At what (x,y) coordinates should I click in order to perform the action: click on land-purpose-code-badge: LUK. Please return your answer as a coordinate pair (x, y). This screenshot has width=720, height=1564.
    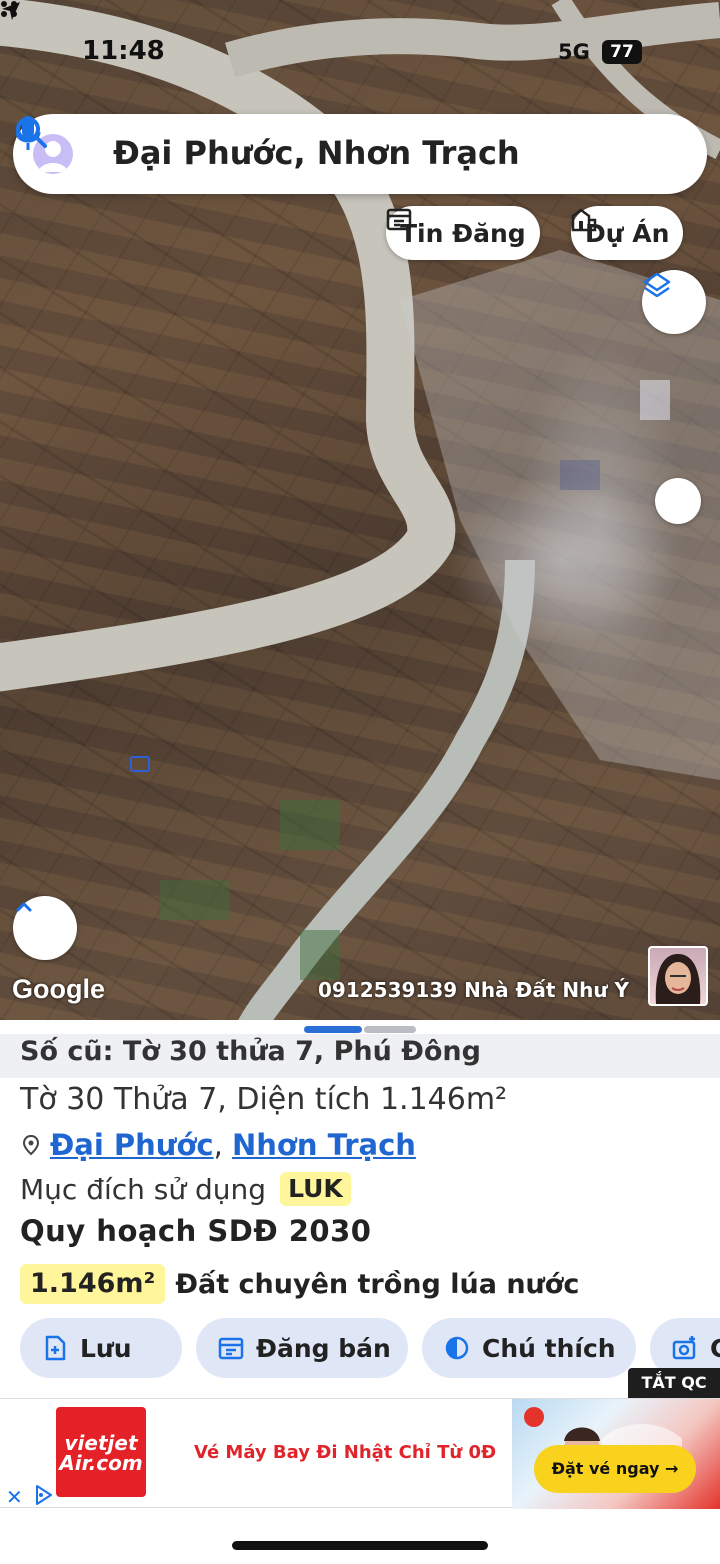
    Looking at the image, I should click on (315, 1189).